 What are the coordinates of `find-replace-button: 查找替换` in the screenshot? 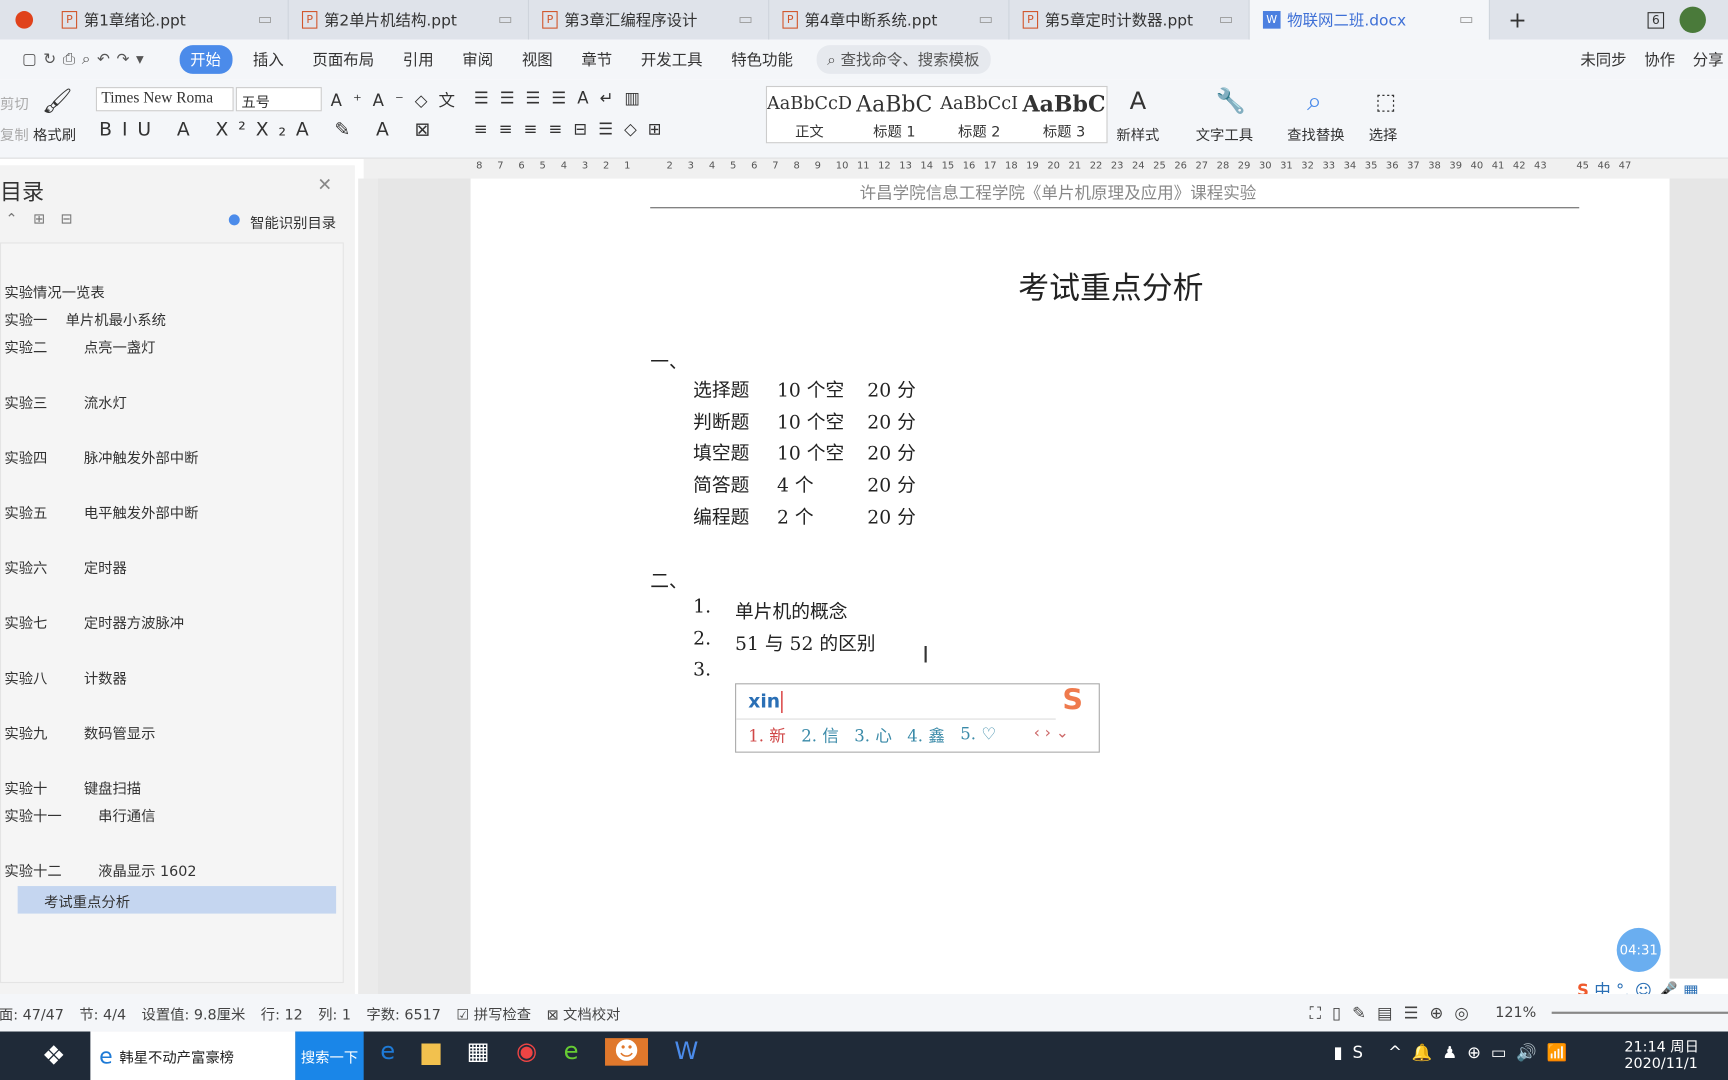 It's located at (1315, 134).